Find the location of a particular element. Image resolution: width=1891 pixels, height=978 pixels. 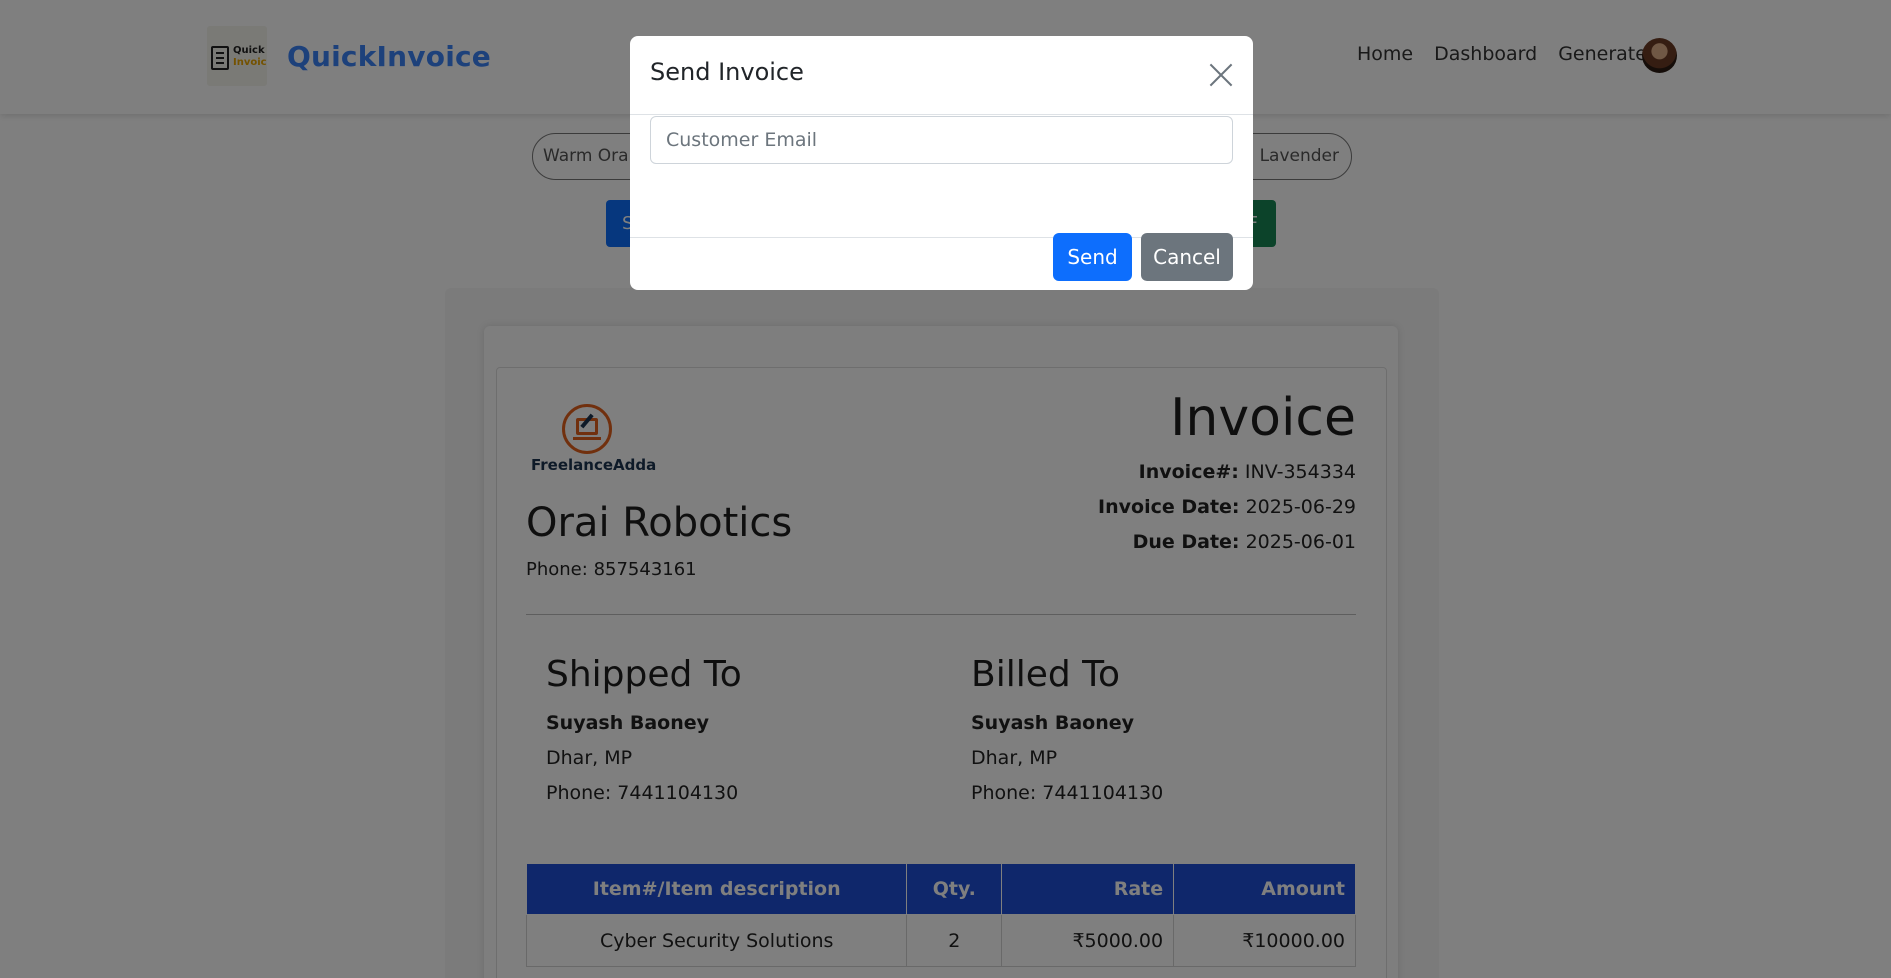

modal-header: Send Invoice is located at coordinates (941, 75).